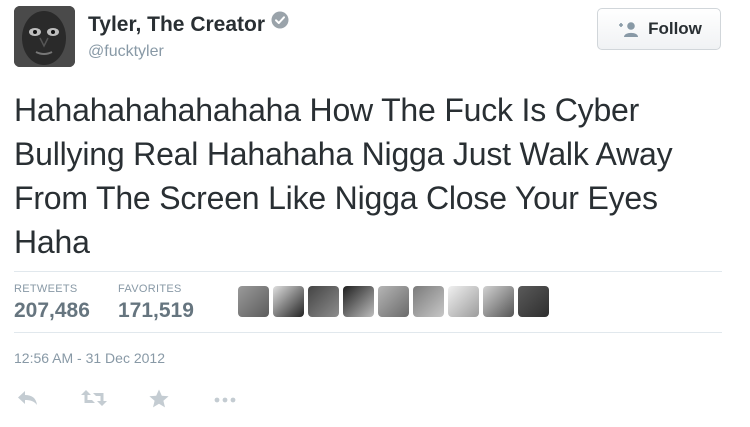 This screenshot has height=427, width=750. Describe the element at coordinates (280, 23) in the screenshot. I see `verified-badge-icon` at that location.